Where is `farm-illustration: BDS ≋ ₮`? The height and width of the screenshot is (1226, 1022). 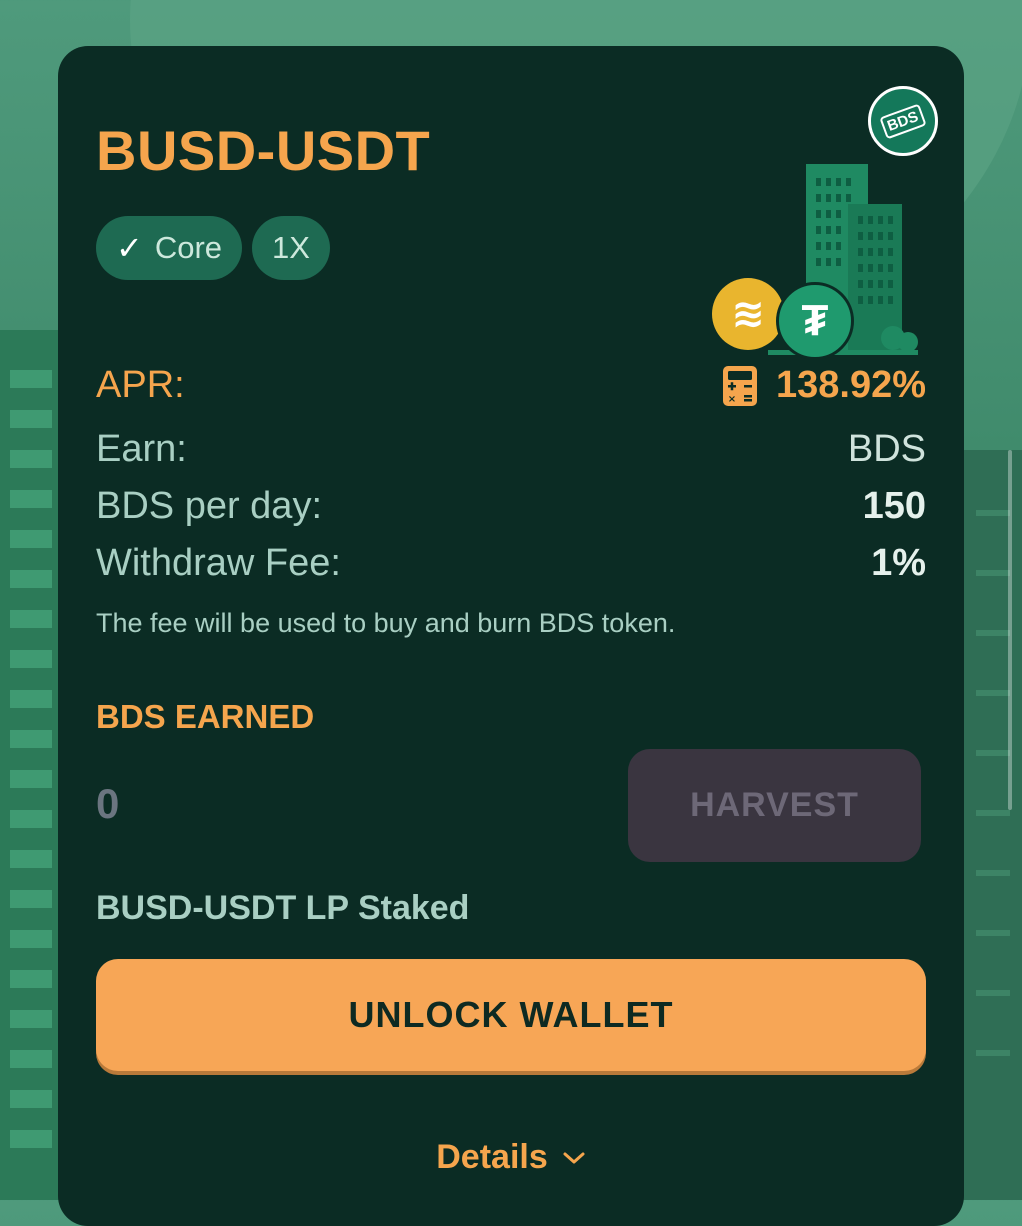 farm-illustration: BDS ≋ ₮ is located at coordinates (823, 231).